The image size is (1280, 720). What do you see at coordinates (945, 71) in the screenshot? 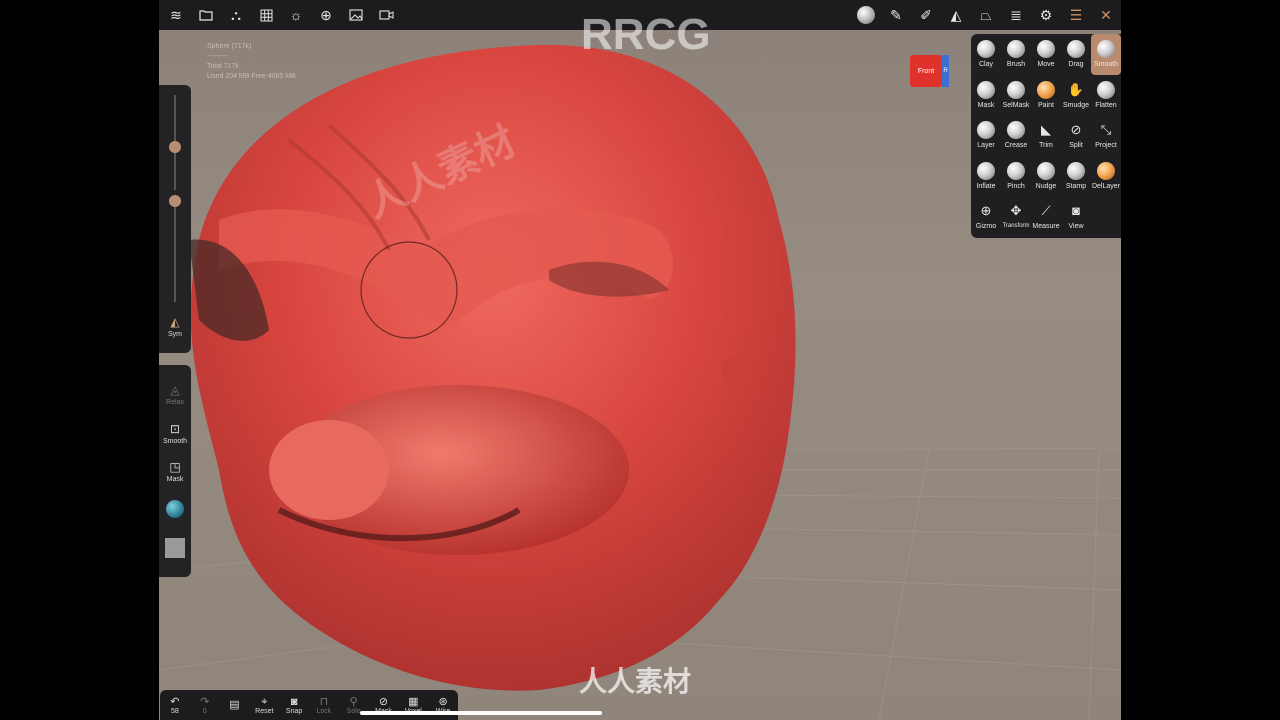
I see `cube-side-face: R` at bounding box center [945, 71].